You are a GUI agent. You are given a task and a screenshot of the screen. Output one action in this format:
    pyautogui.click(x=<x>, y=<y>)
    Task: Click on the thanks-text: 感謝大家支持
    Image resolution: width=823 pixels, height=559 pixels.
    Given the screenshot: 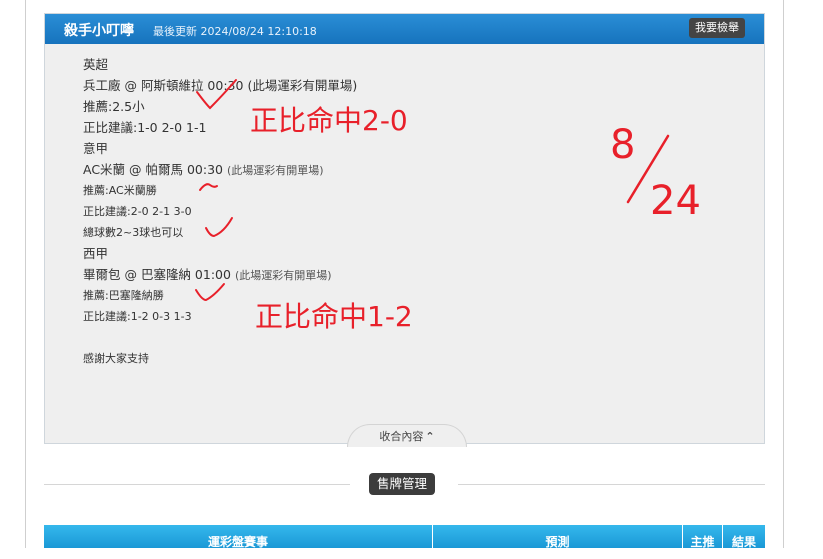 What is the action you would take?
    pyautogui.click(x=116, y=358)
    